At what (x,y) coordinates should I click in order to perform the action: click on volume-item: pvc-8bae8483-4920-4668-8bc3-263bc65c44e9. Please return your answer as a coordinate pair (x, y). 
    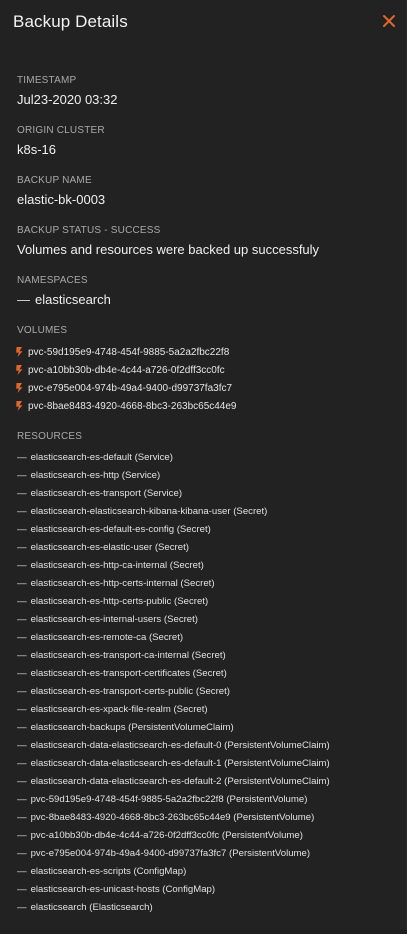
    Looking at the image, I should click on (206, 406).